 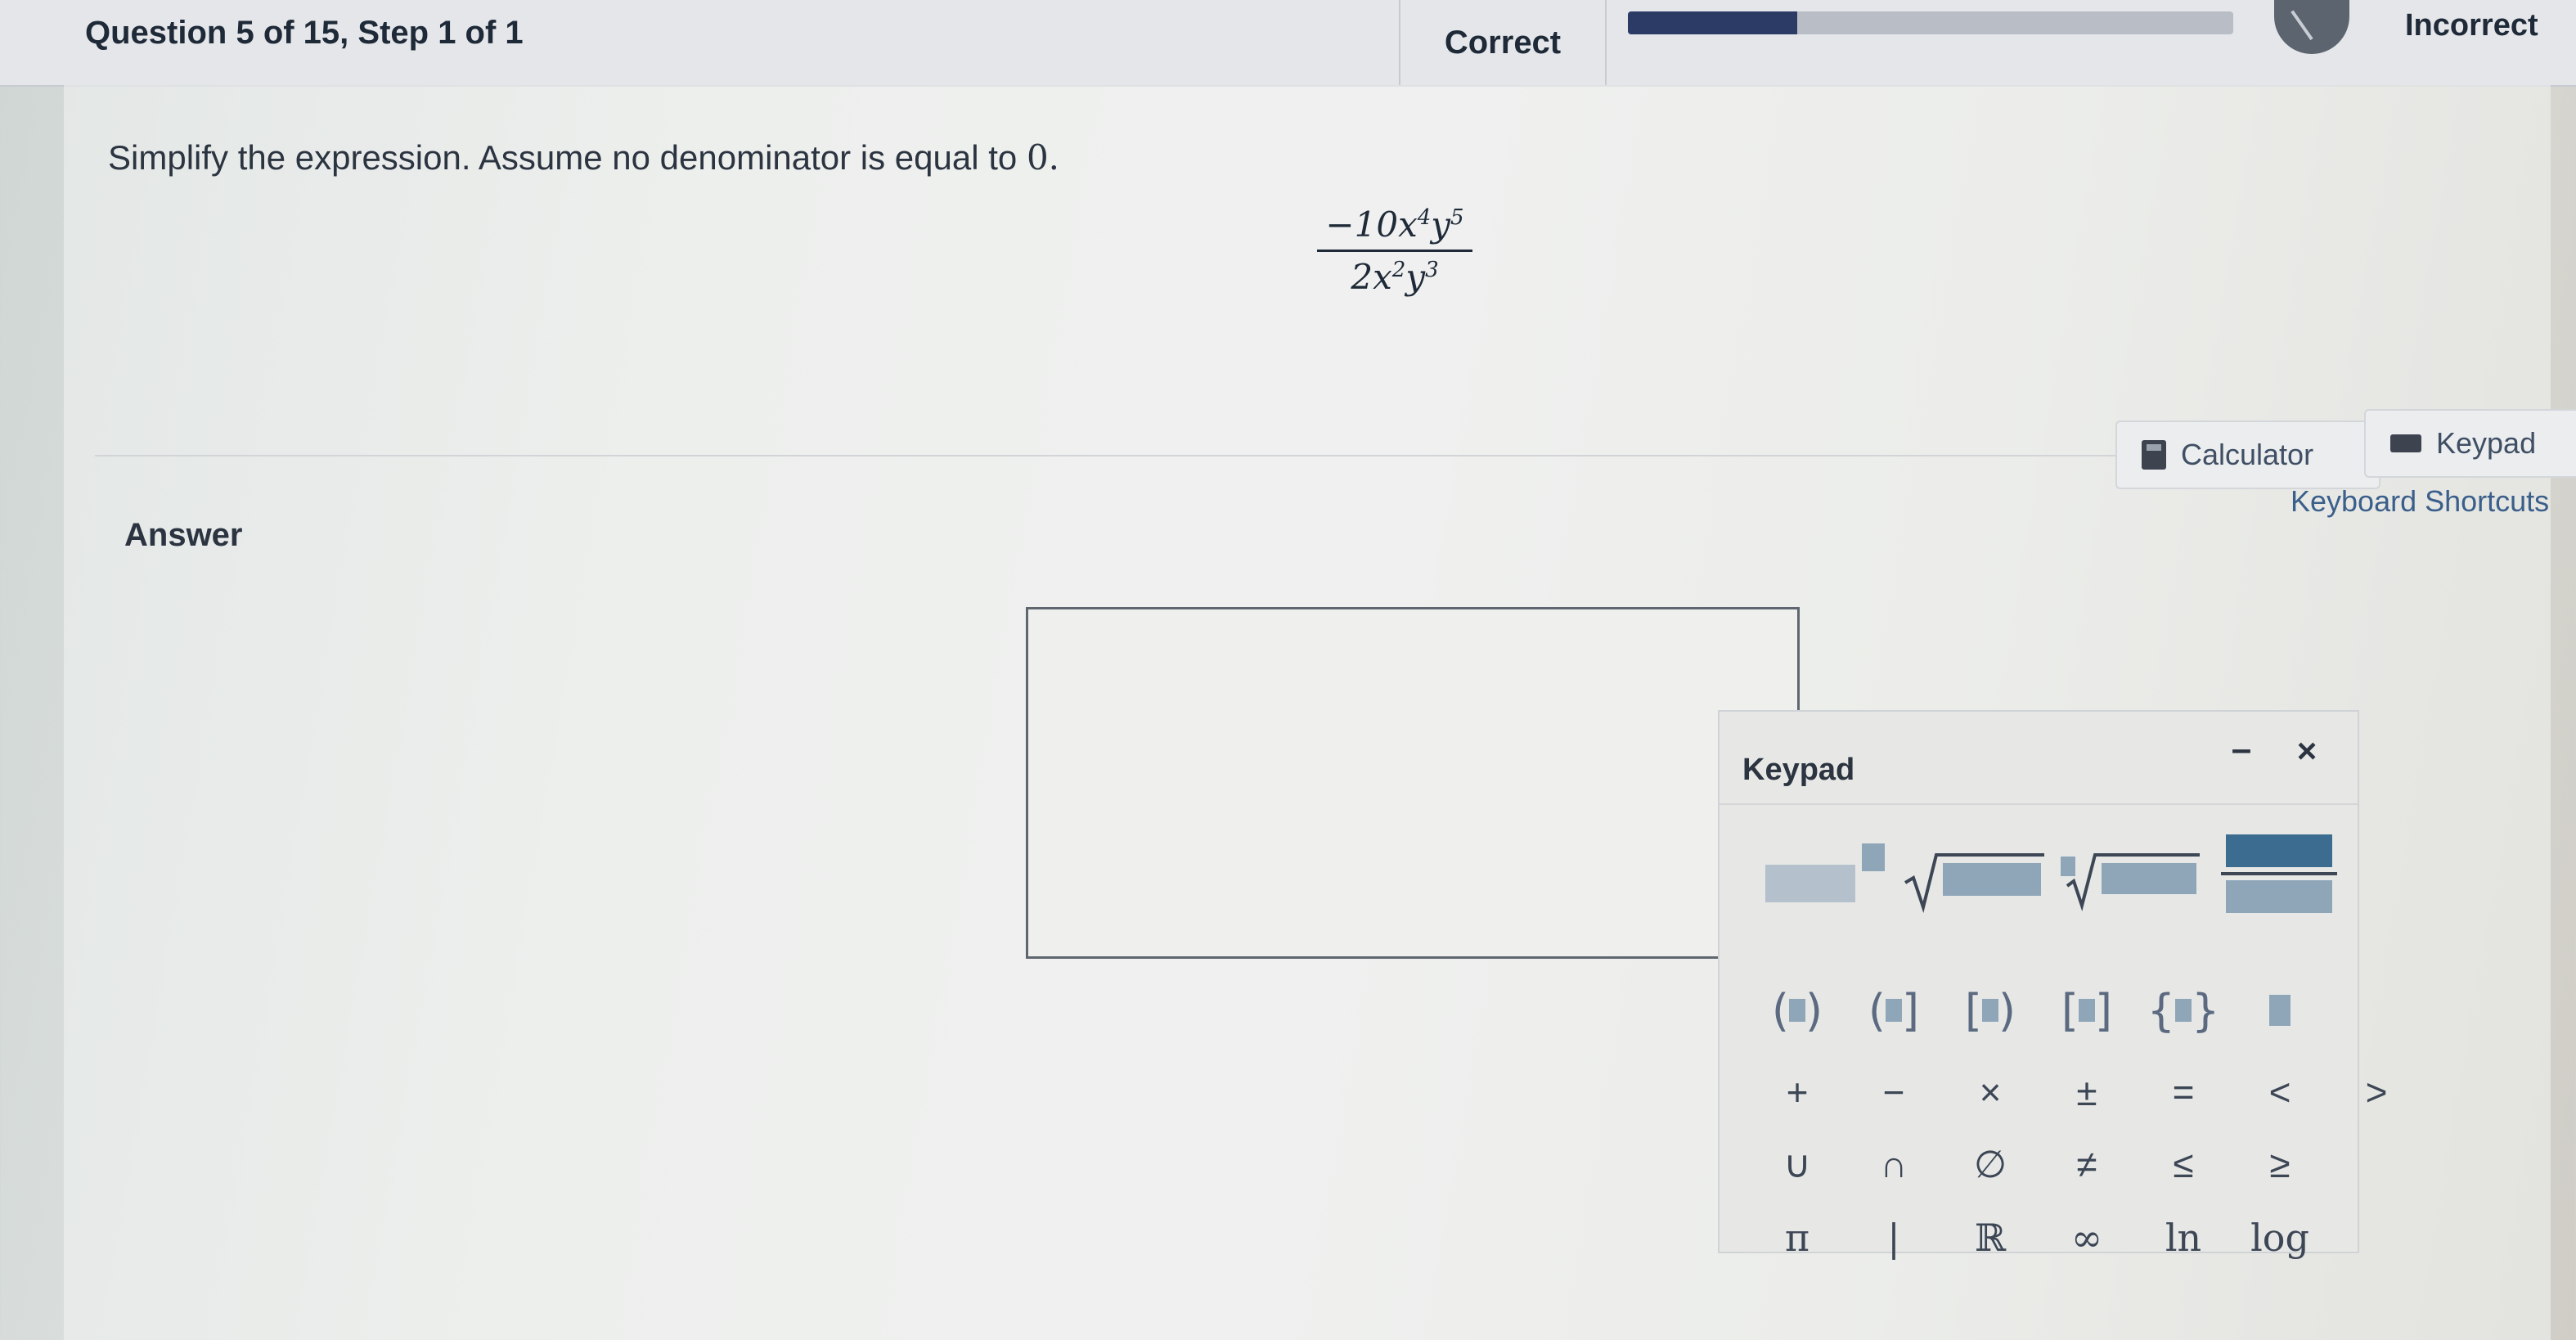 I want to click on square-root-key, so click(x=1974, y=873).